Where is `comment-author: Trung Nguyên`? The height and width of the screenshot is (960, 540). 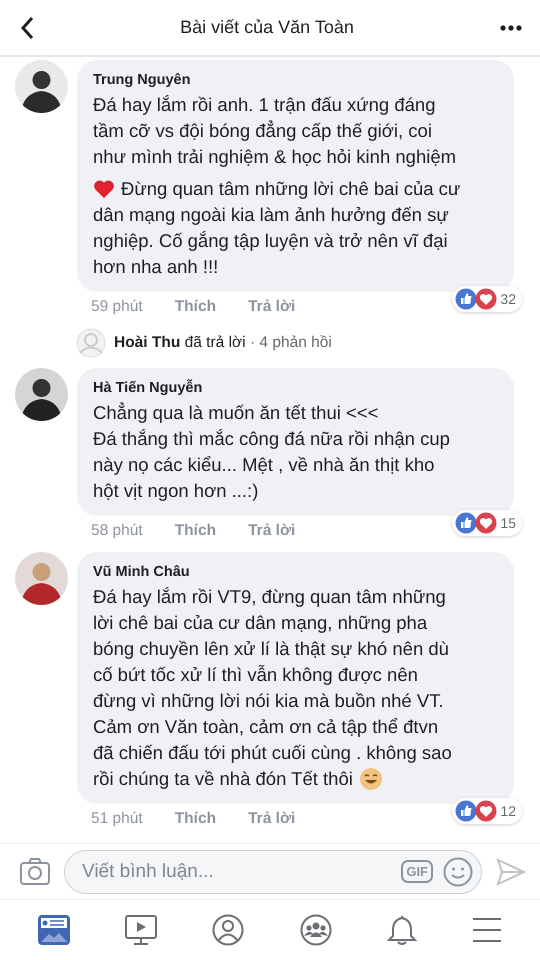
comment-author: Trung Nguyên is located at coordinates (298, 80).